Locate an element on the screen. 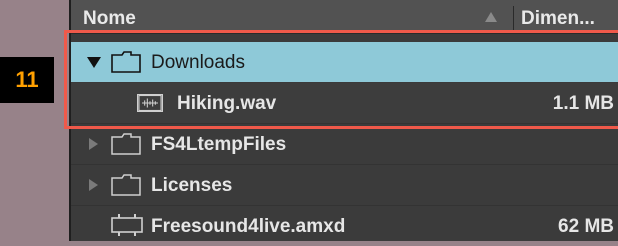 The image size is (618, 246). step-badge: 11 is located at coordinates (27, 80).